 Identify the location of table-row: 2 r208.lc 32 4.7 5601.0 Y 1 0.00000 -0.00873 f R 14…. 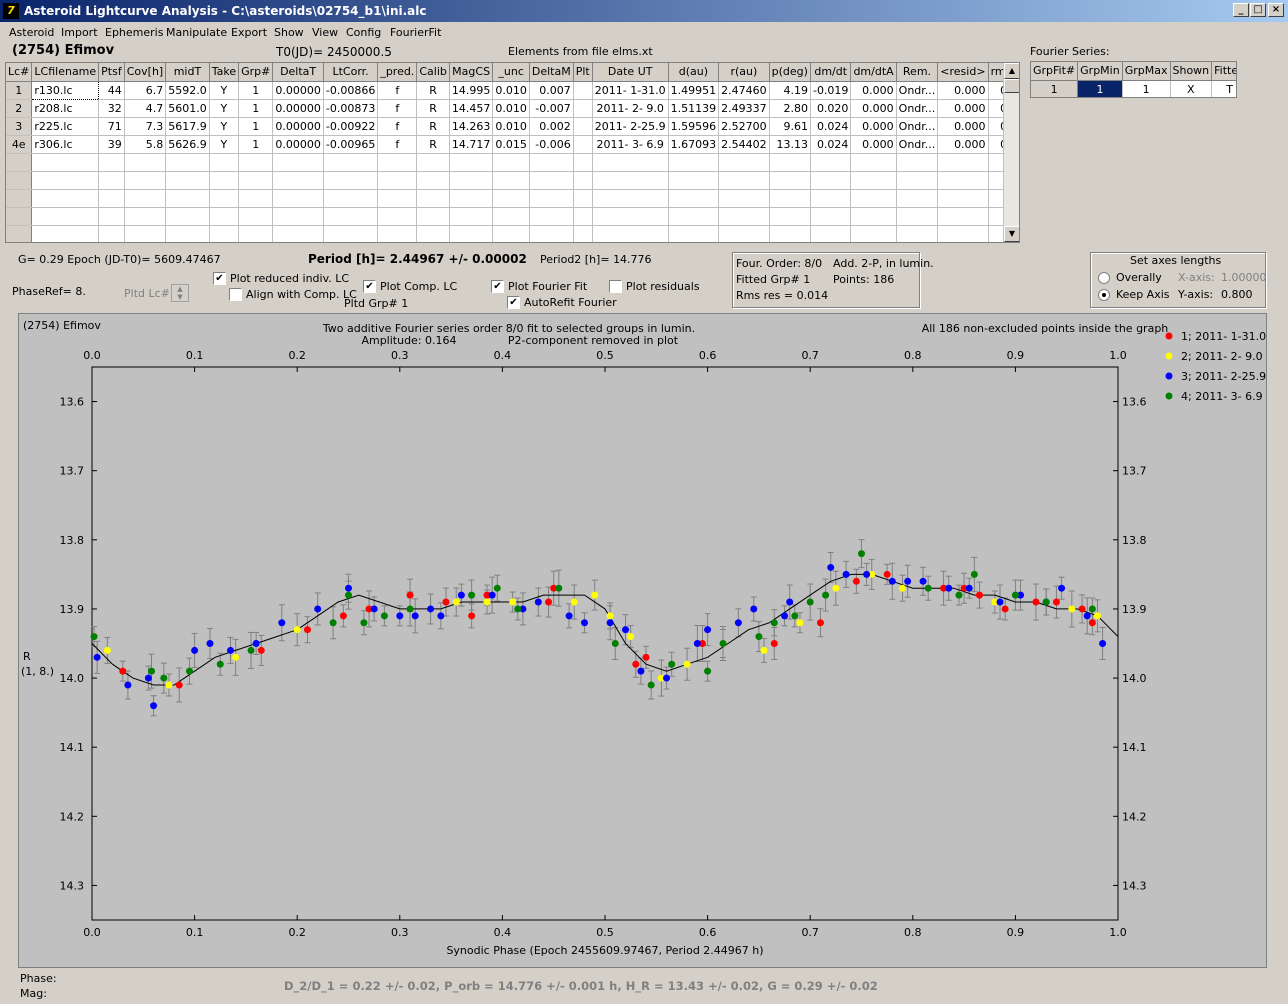
(512, 108).